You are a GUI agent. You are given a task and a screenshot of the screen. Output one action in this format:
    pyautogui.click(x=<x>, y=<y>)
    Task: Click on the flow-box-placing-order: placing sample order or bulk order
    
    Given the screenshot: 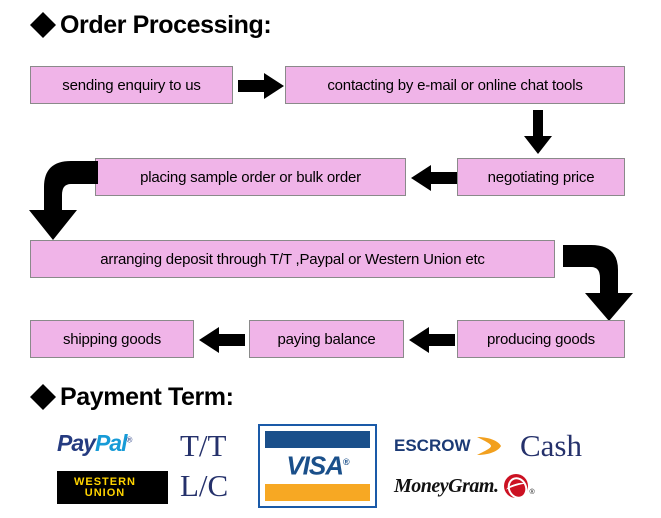 What is the action you would take?
    pyautogui.click(x=250, y=177)
    